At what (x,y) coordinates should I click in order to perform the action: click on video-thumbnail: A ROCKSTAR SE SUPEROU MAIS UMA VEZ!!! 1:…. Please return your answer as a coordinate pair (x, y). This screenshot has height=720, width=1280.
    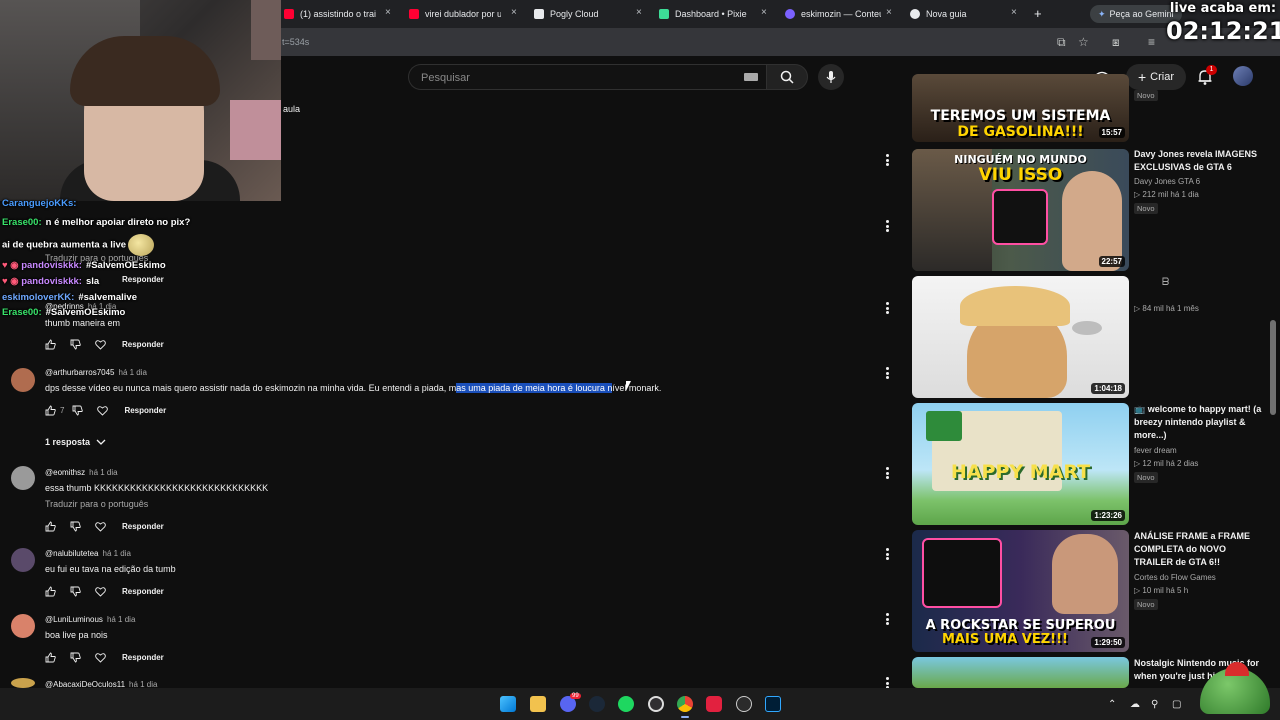
    Looking at the image, I should click on (1020, 591).